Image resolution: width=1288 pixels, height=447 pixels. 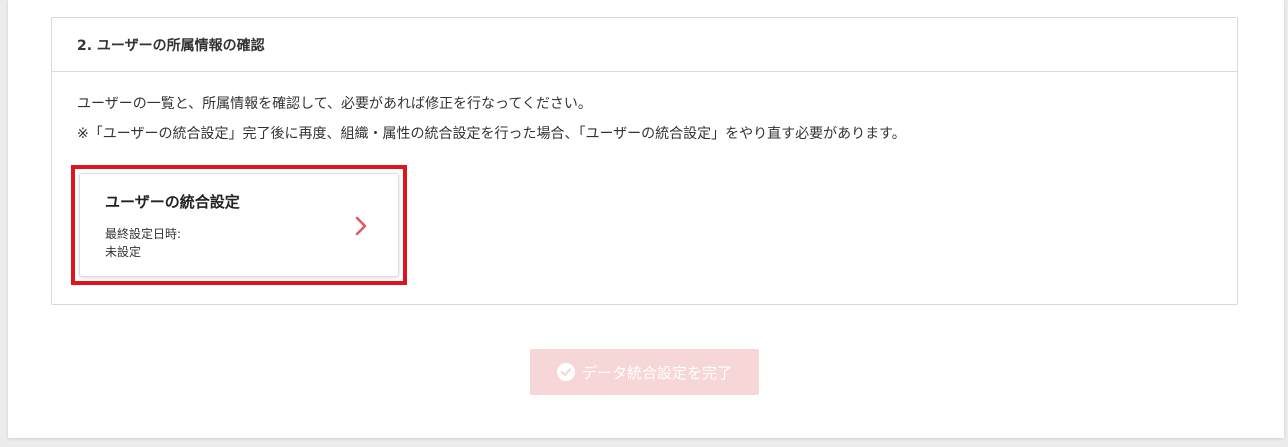 What do you see at coordinates (239, 225) in the screenshot?
I see `user-integration-card: ユーザーの統合設定 最終設定日時: 未設定` at bounding box center [239, 225].